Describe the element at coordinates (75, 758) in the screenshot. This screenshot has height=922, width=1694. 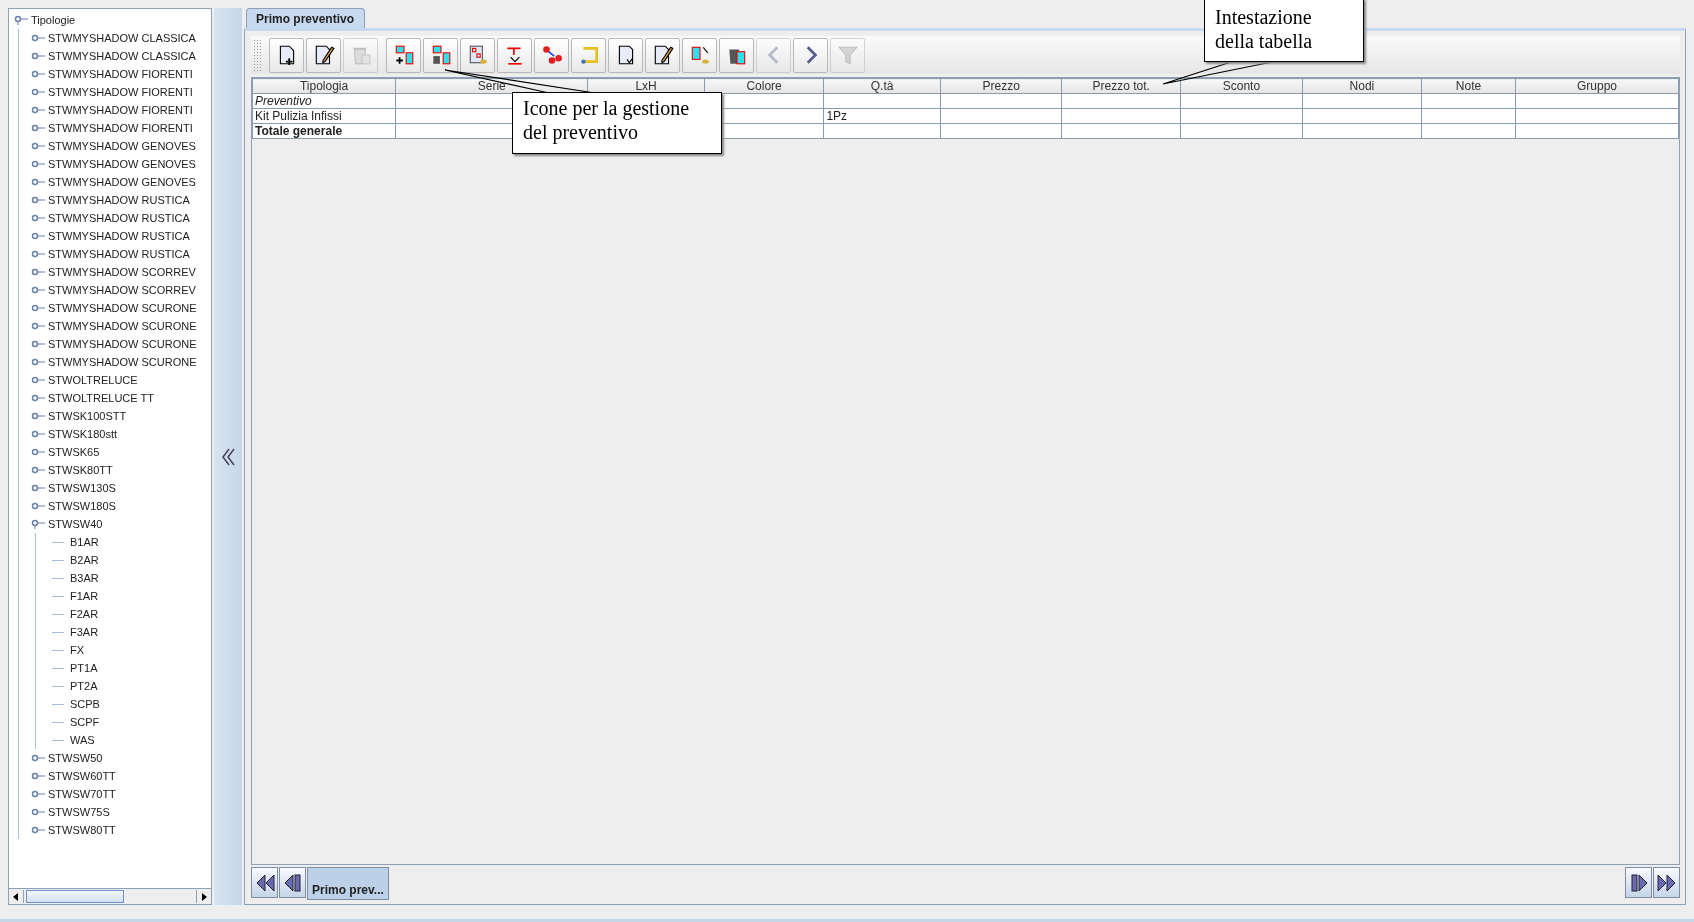
I see `tree-item: STWSW50` at that location.